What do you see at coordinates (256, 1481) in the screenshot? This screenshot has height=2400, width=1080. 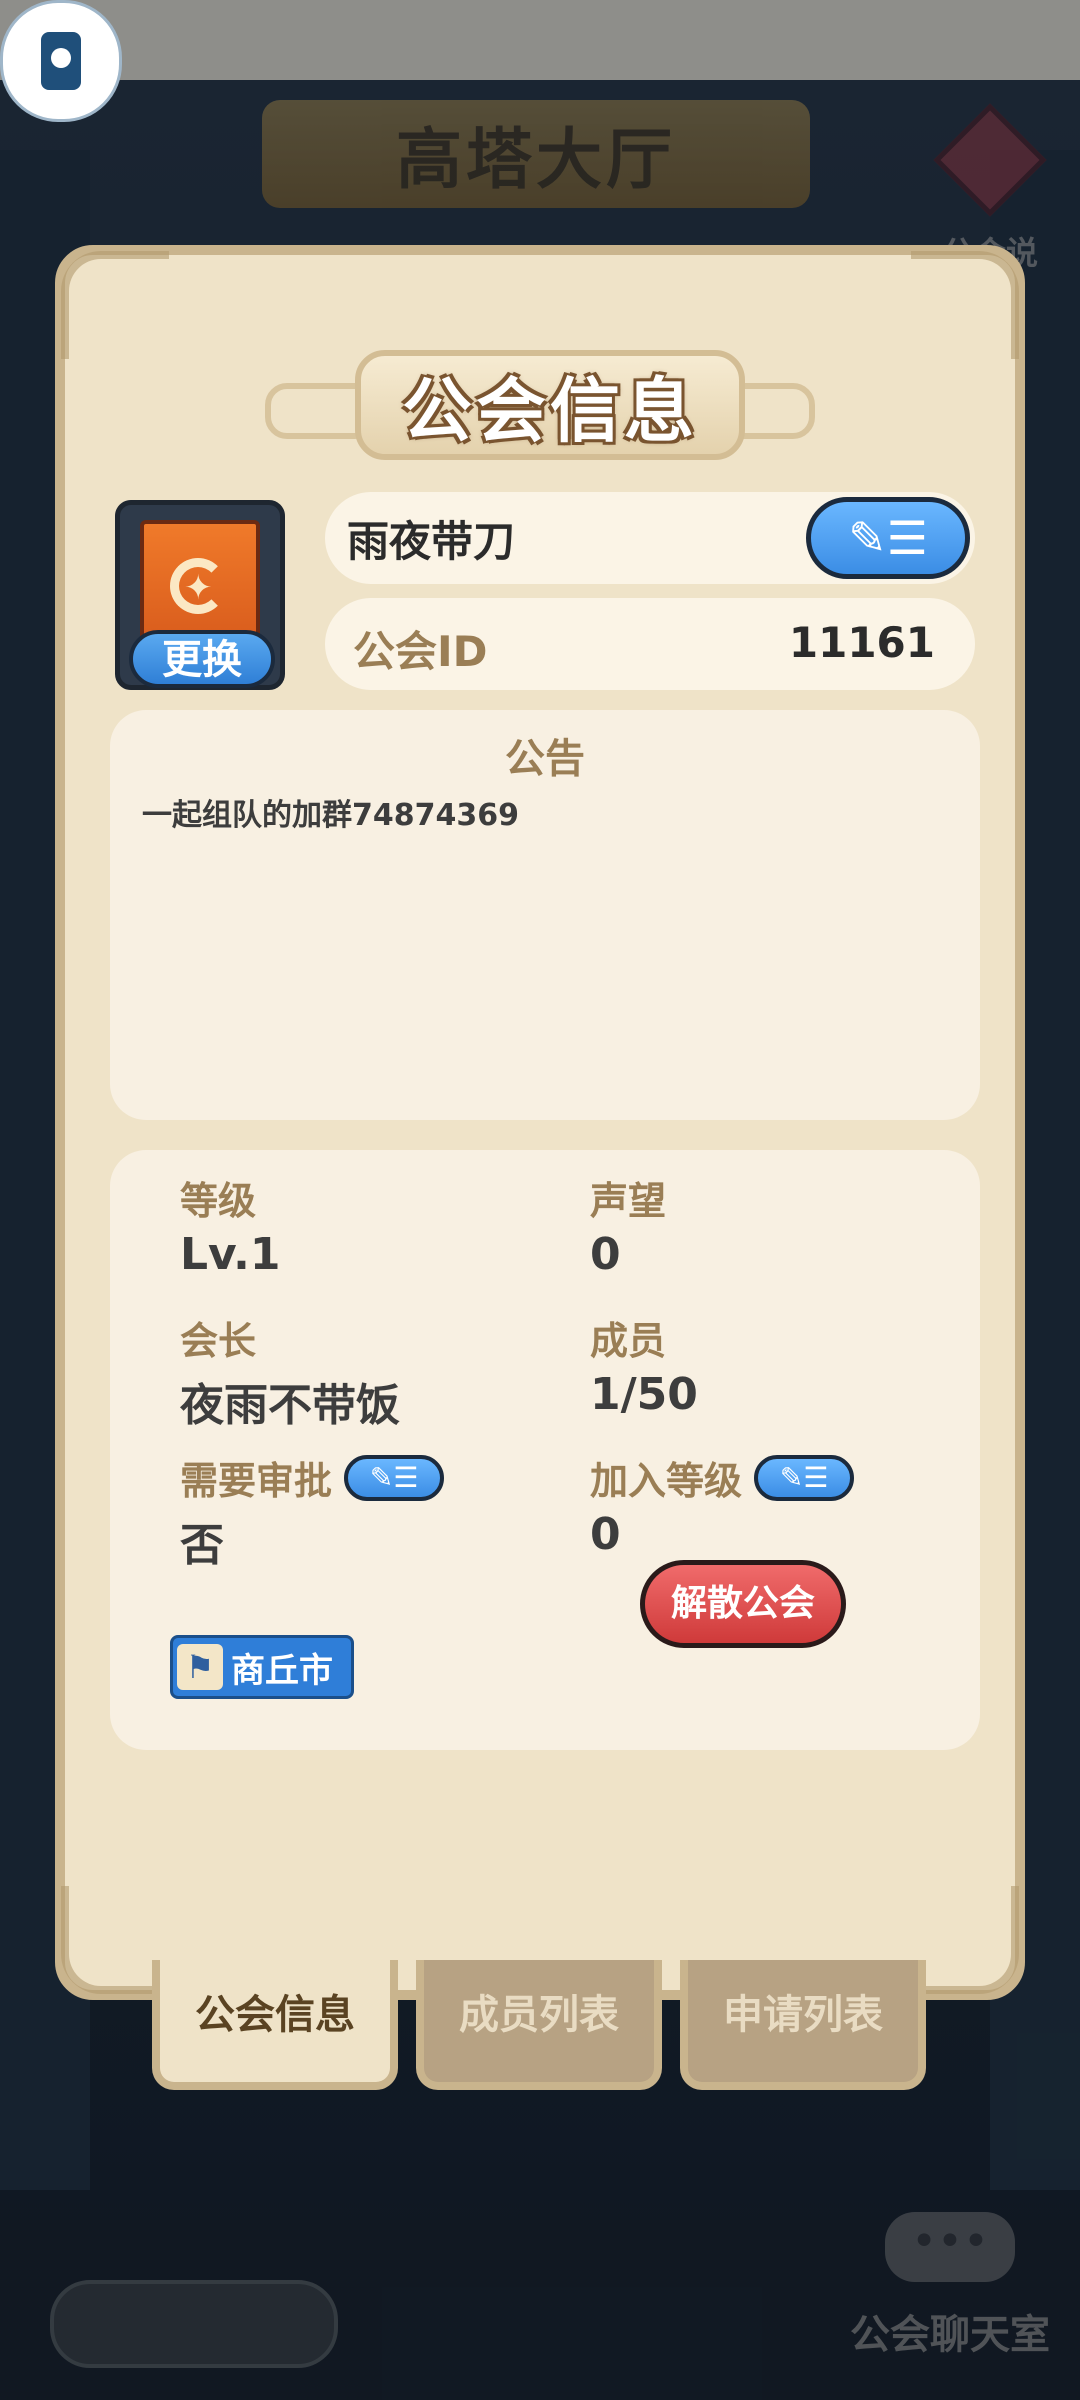 I see `approval-label: 需要审批` at bounding box center [256, 1481].